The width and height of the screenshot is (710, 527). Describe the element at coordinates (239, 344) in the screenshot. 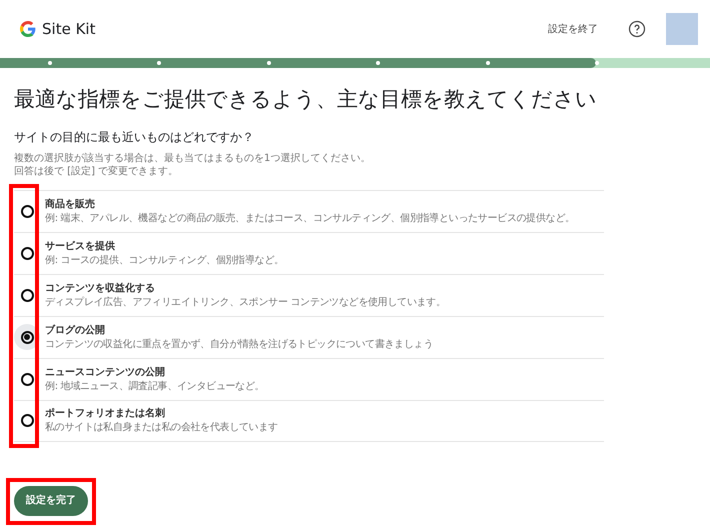

I see `option-description: コンテンツの収益化に重点を置かず、自分が情熱を注げるトピックについて書きましょう` at that location.